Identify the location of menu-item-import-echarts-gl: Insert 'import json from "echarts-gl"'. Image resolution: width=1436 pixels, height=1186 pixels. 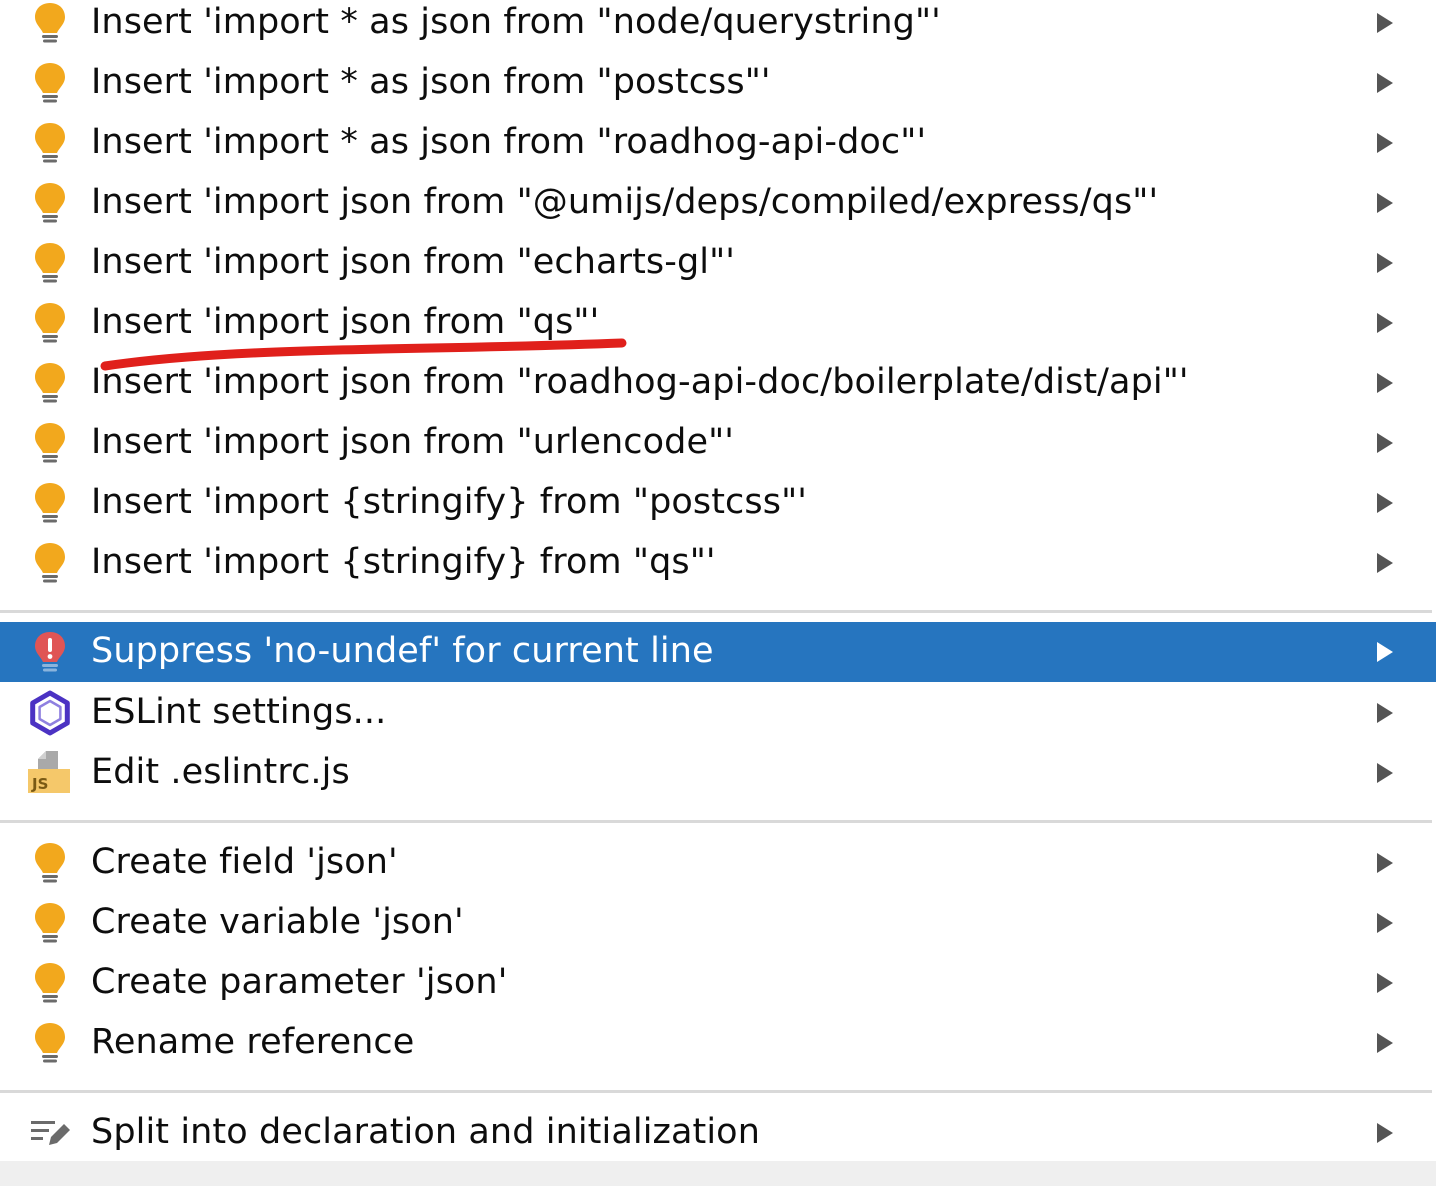
(718, 263).